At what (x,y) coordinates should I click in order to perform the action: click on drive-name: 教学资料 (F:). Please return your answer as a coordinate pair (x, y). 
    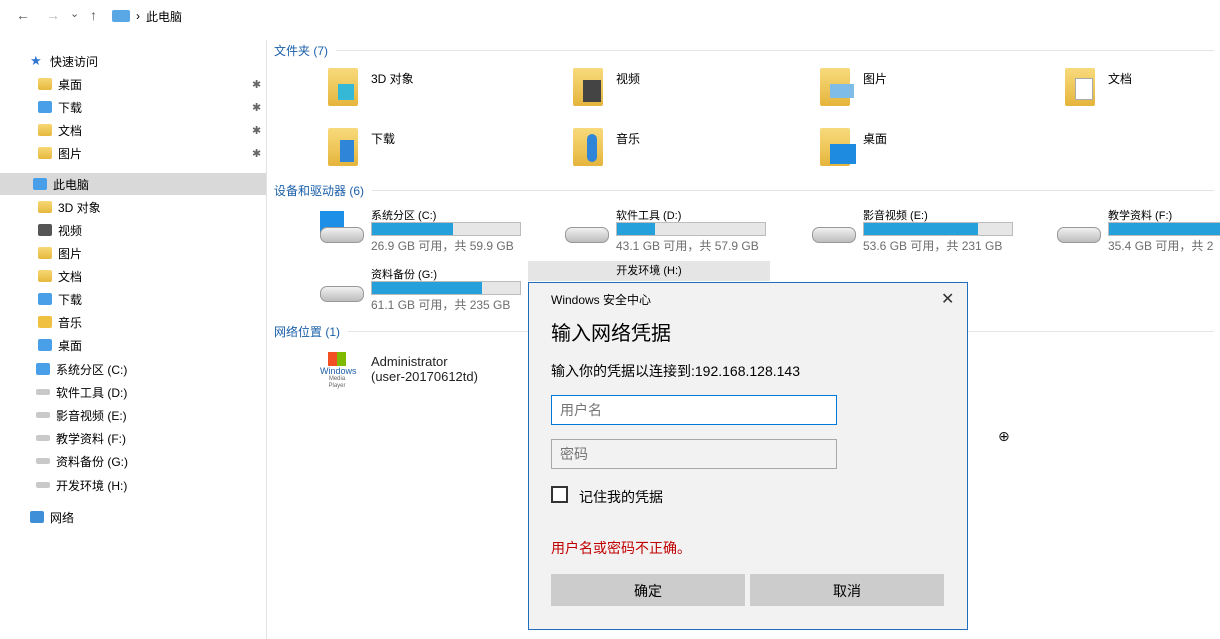
    Looking at the image, I should click on (1140, 216).